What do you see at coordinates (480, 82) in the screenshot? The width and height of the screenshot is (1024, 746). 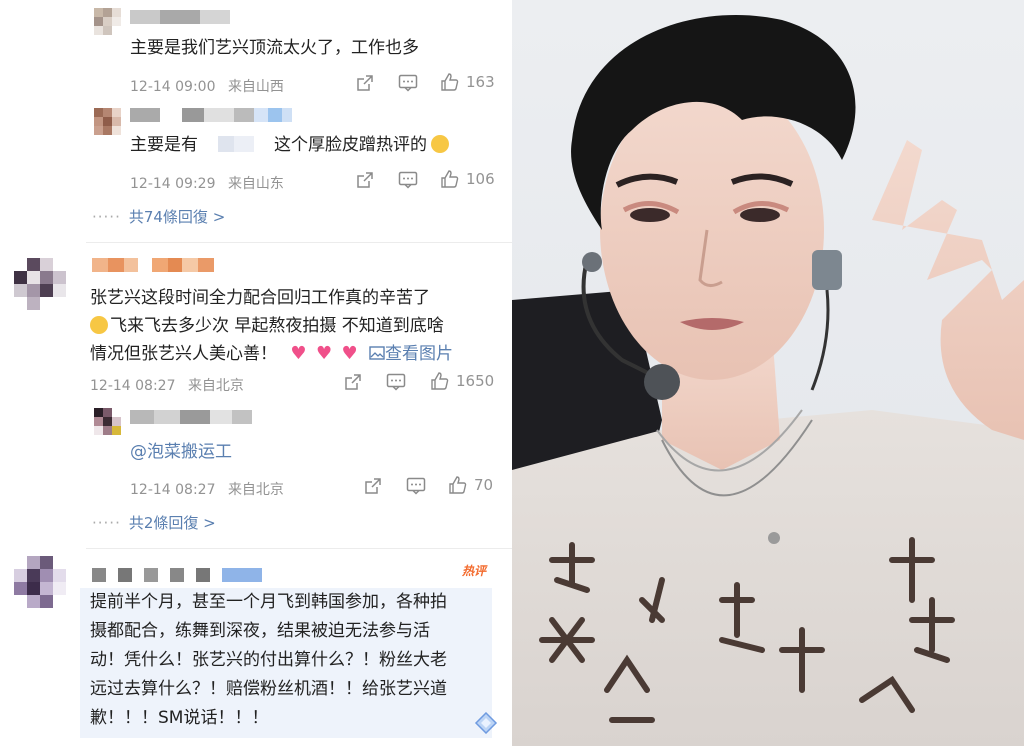 I see `like-count: 163` at bounding box center [480, 82].